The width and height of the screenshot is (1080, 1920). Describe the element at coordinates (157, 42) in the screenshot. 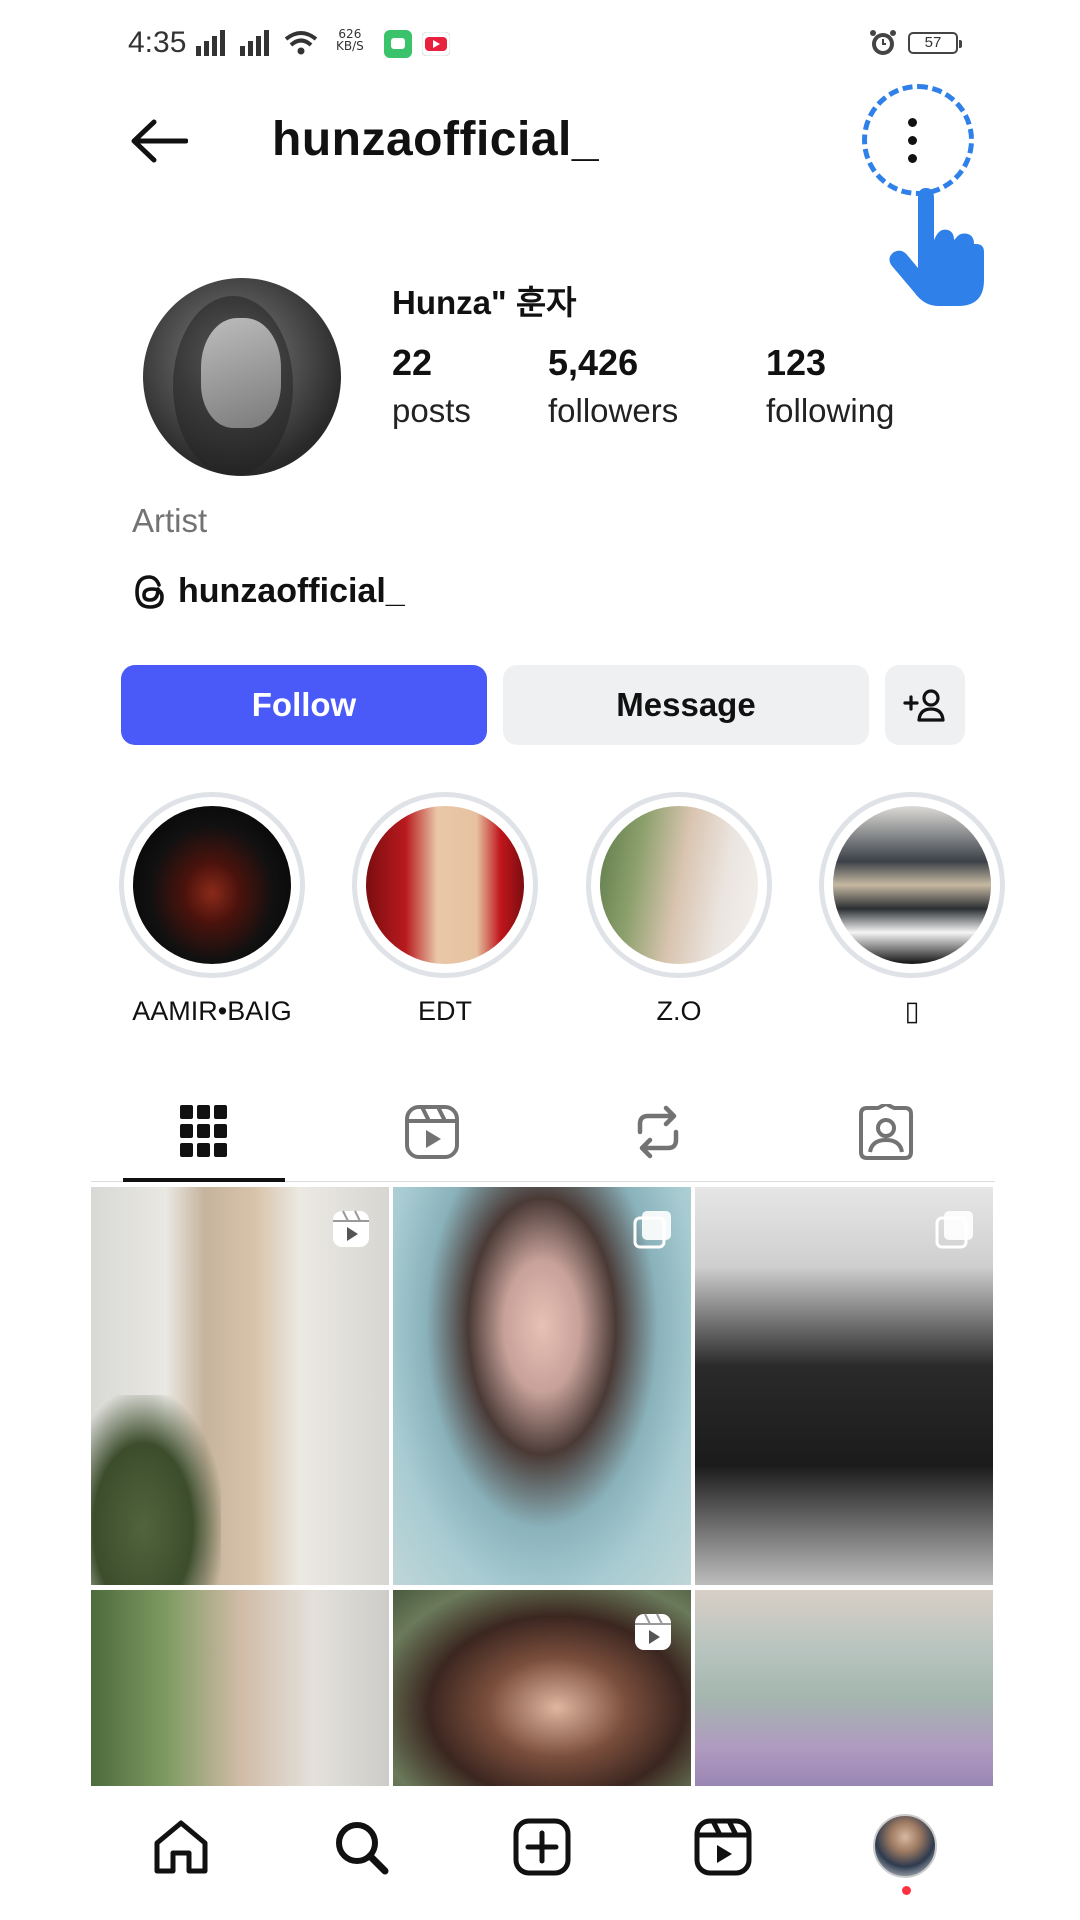

I see `status-time: 4:35` at that location.